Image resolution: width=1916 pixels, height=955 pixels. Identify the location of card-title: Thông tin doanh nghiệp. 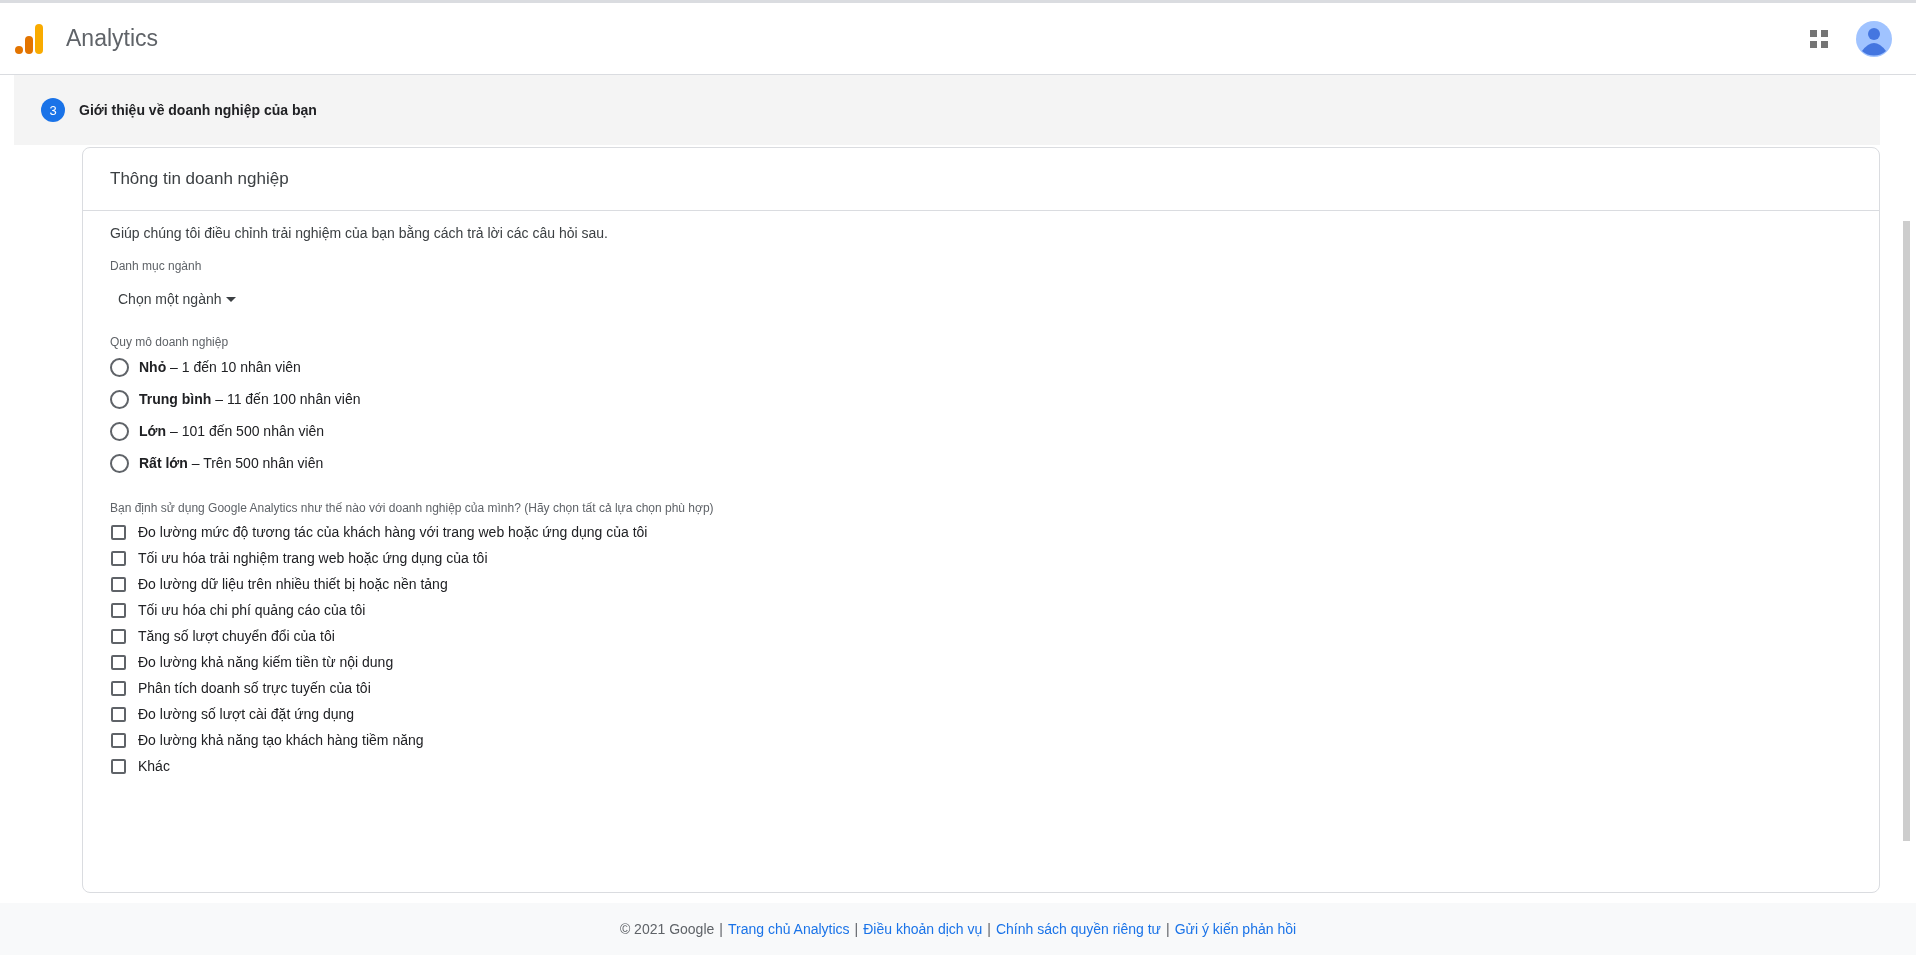
(199, 179).